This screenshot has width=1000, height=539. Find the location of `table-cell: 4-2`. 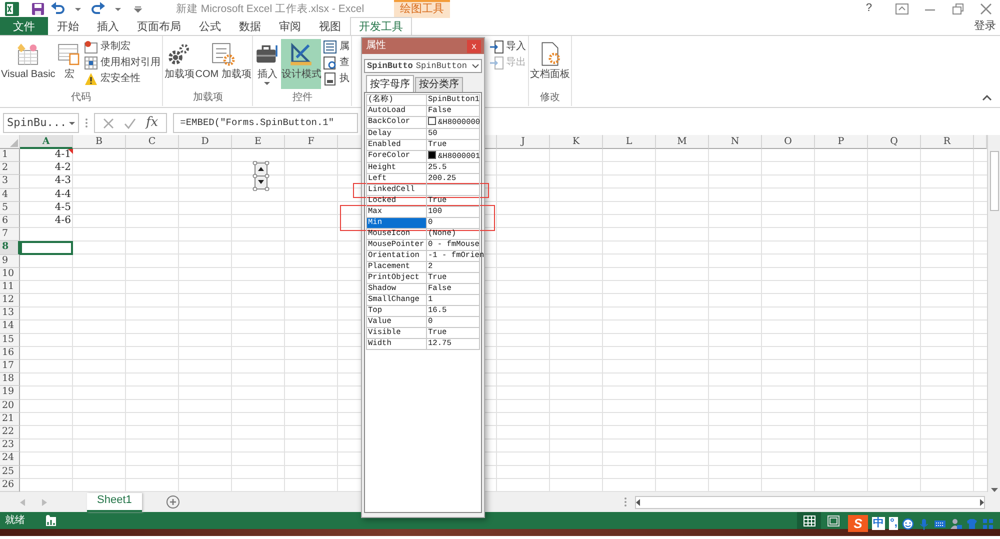

table-cell: 4-2 is located at coordinates (62, 168).